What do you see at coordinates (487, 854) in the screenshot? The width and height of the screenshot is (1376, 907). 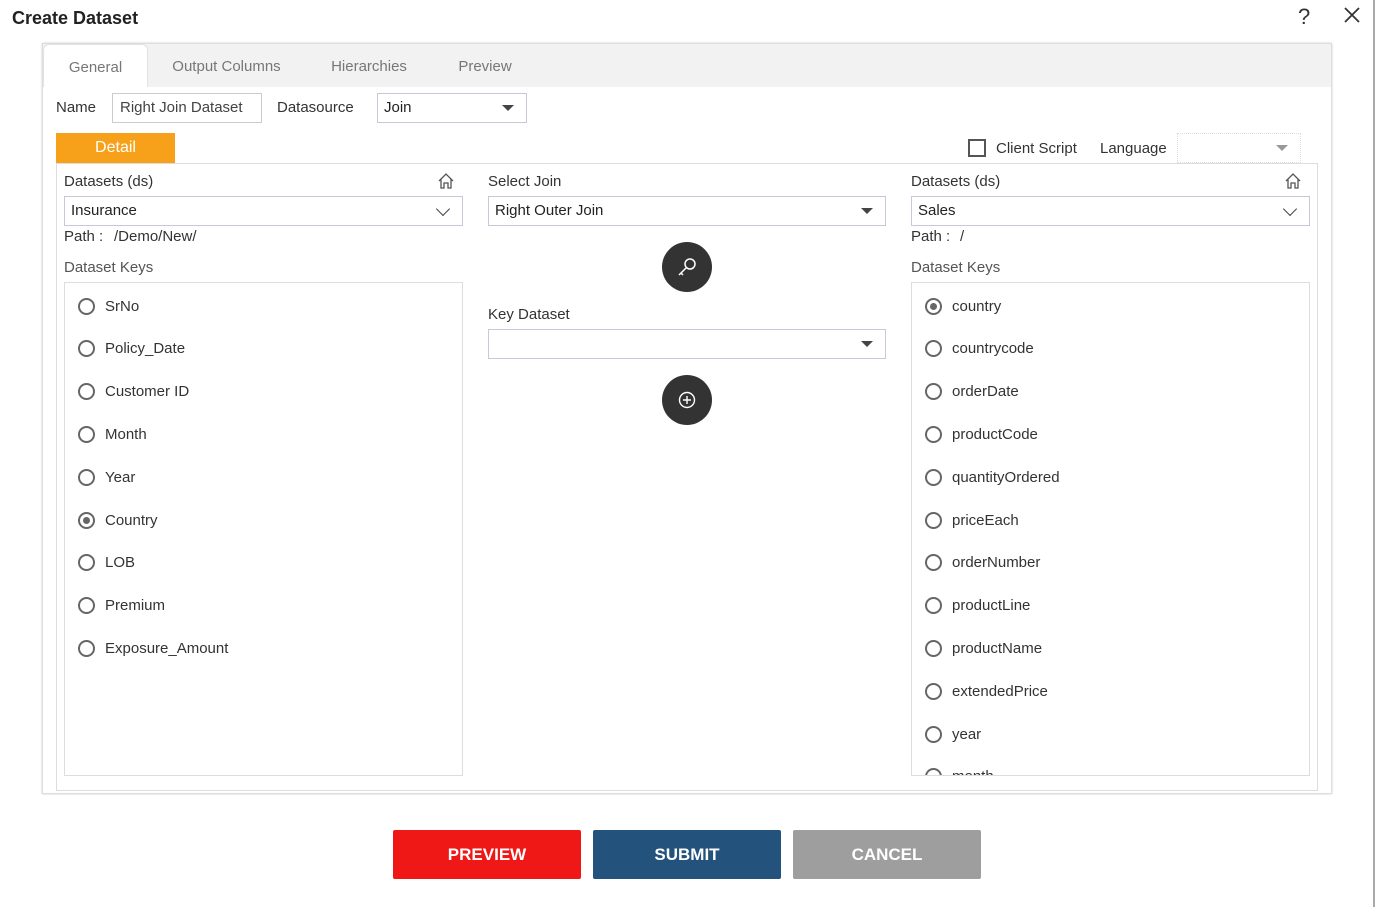 I see `preview-button: PREVIEW` at bounding box center [487, 854].